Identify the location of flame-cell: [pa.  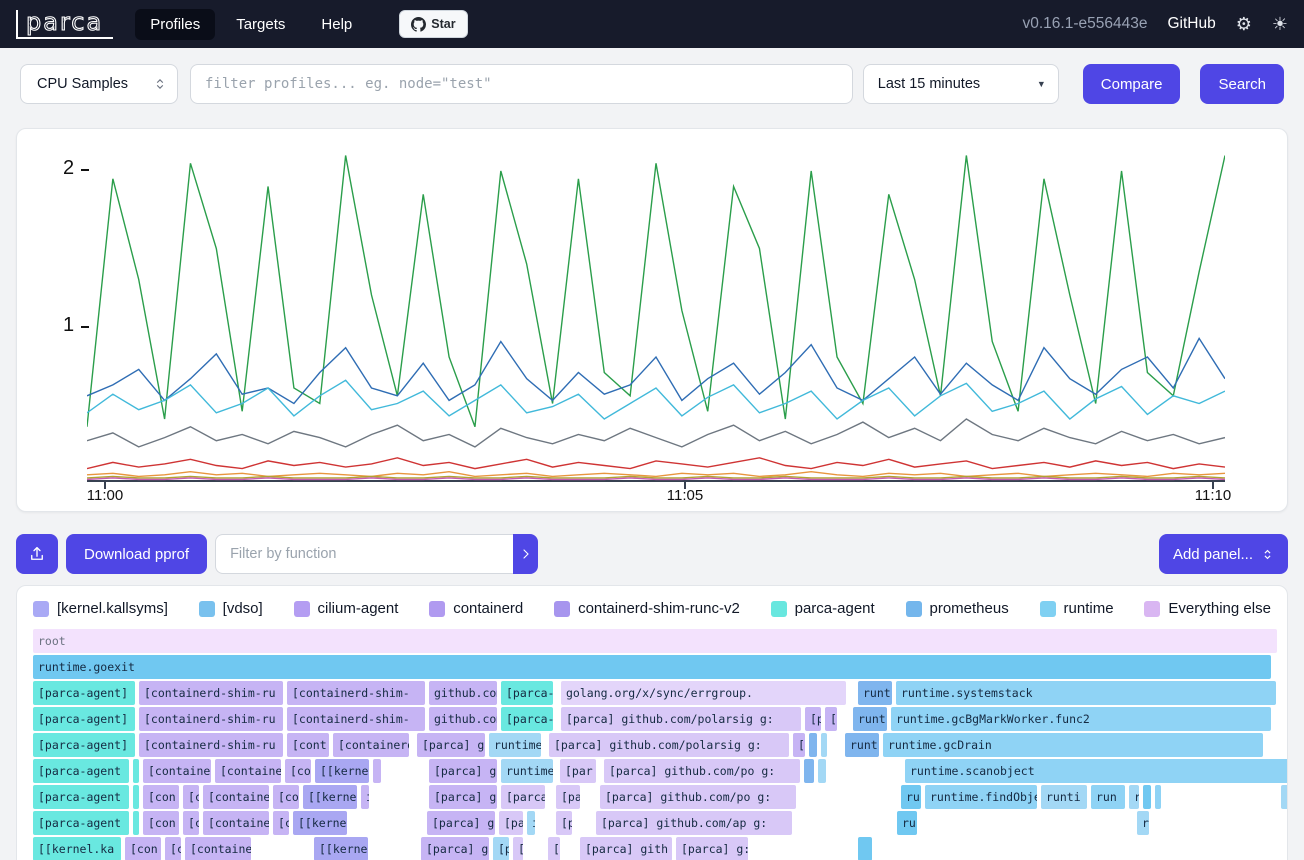
(511, 823).